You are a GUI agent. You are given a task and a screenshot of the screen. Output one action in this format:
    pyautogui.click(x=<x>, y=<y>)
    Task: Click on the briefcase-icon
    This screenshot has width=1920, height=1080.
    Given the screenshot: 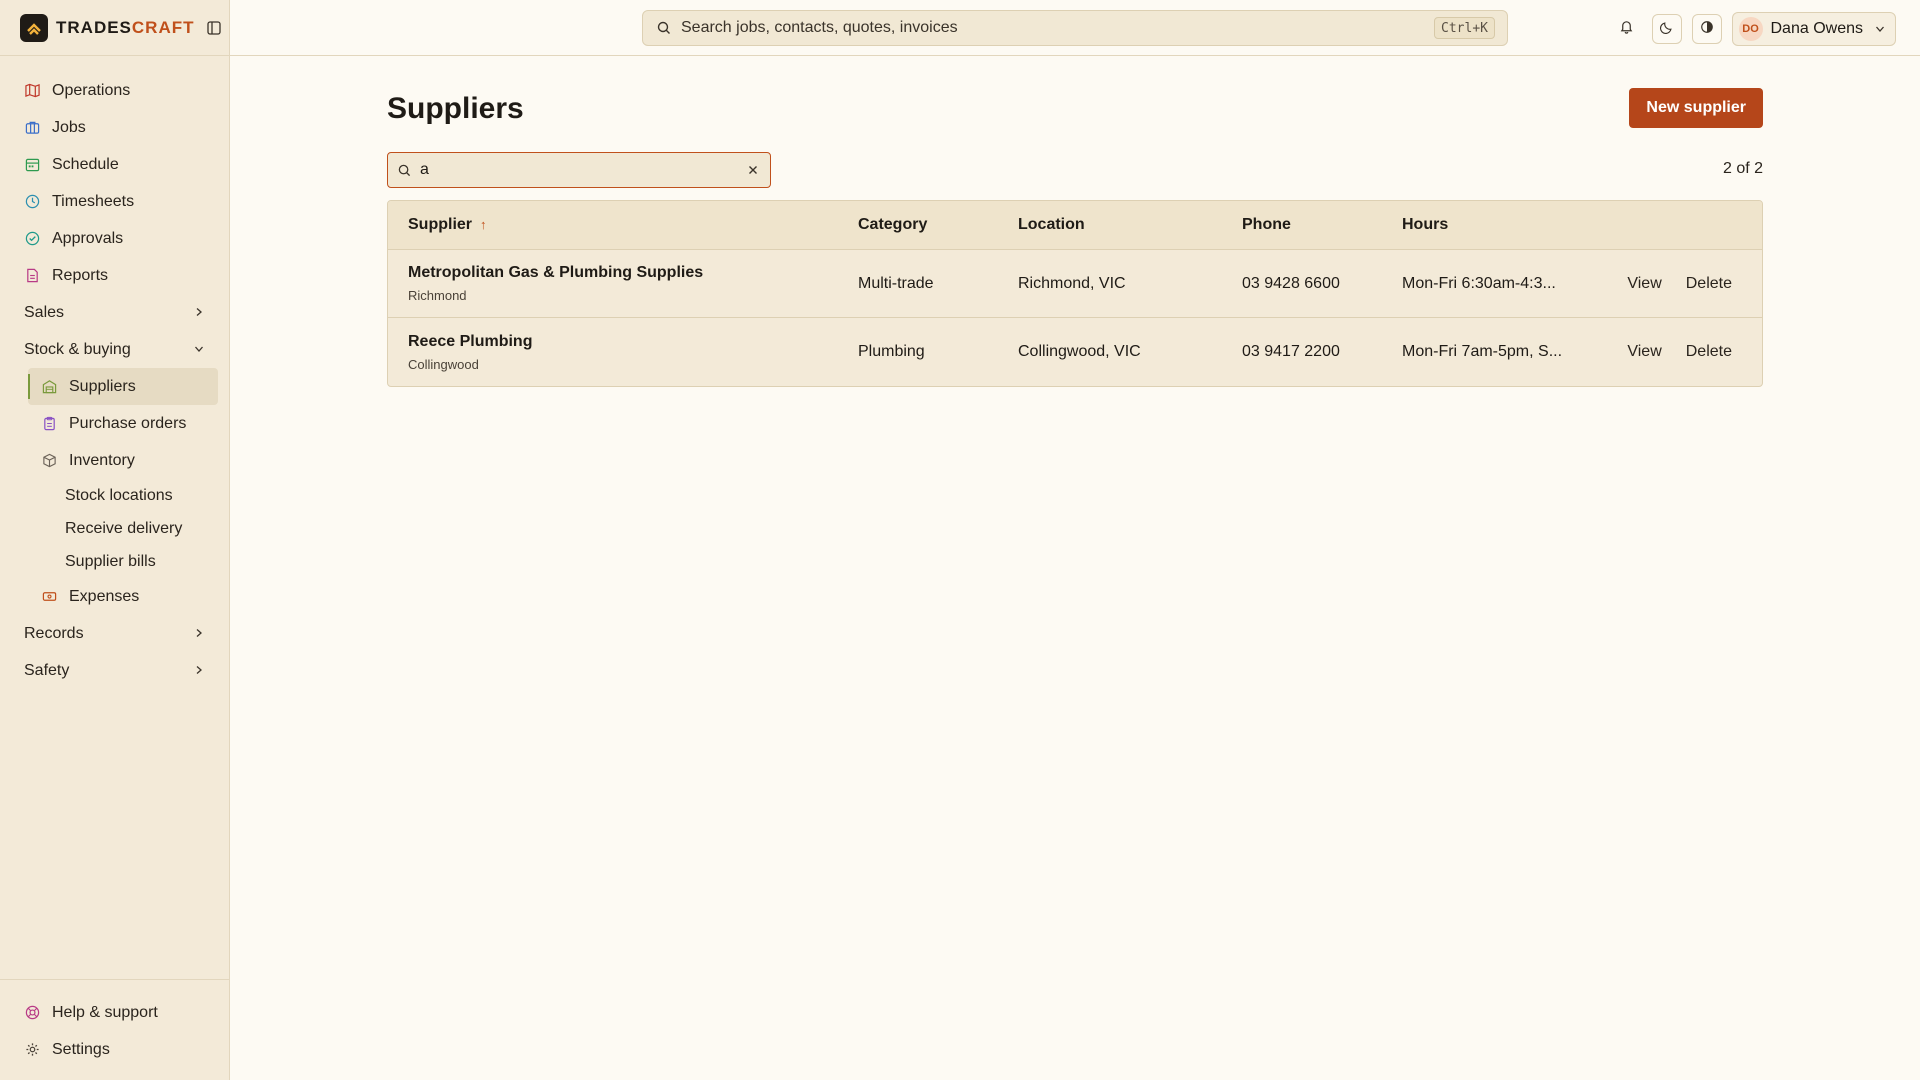 What is the action you would take?
    pyautogui.click(x=32, y=128)
    